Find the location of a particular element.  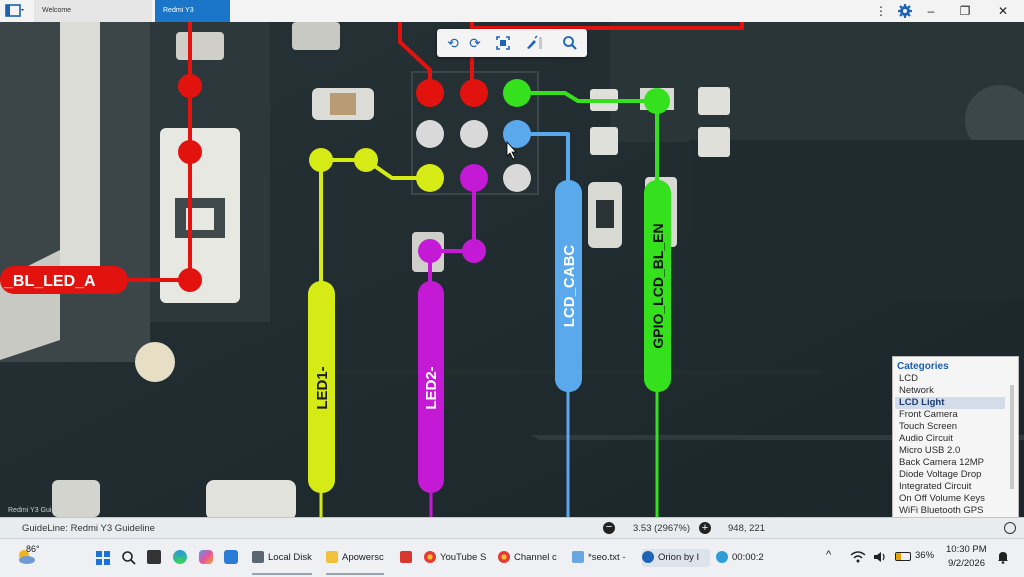

chevron-up-icon: ^ is located at coordinates (828, 555).